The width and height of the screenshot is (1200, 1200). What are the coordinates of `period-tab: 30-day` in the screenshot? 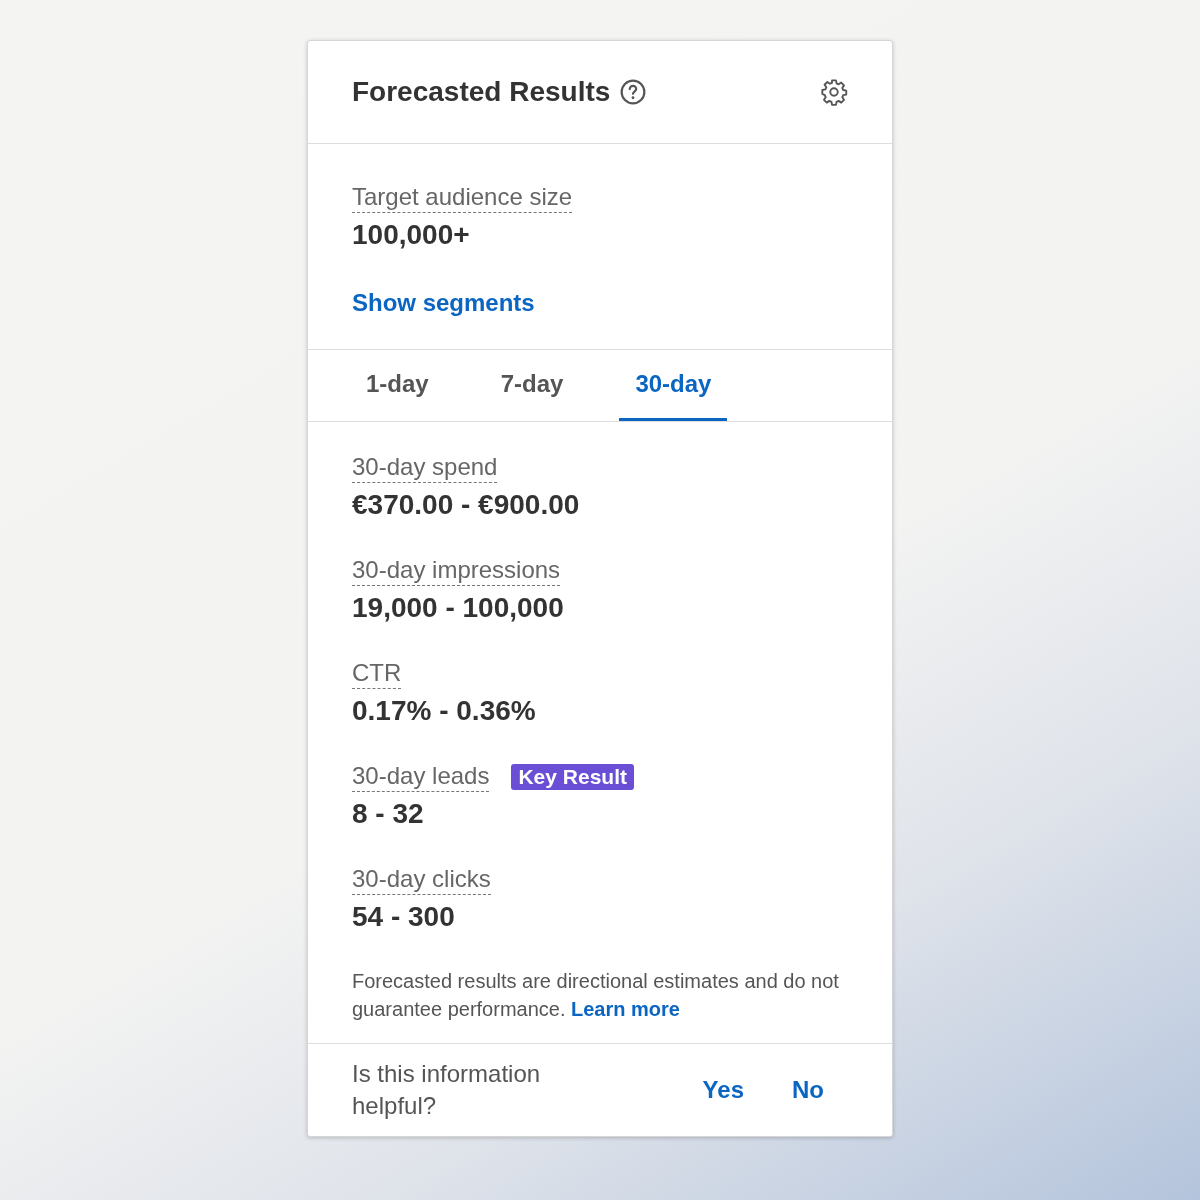 It's located at (673, 385).